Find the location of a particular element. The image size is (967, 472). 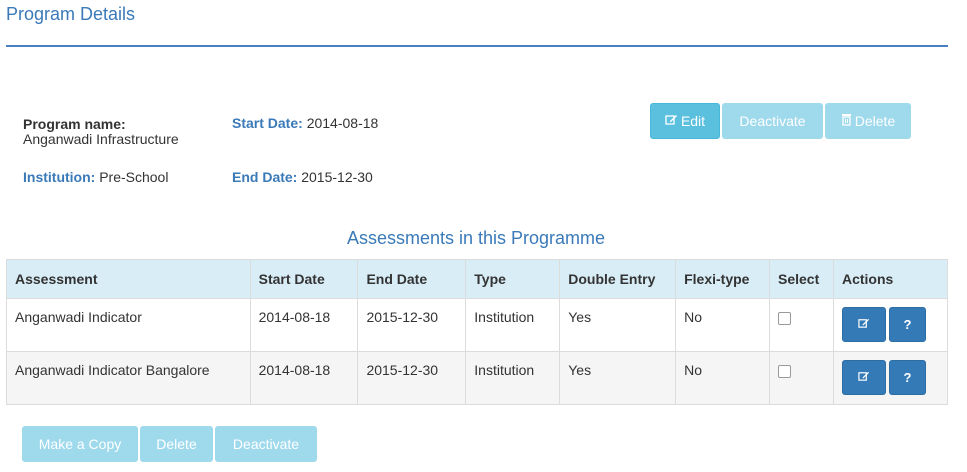

col-actions: Actions is located at coordinates (890, 279).